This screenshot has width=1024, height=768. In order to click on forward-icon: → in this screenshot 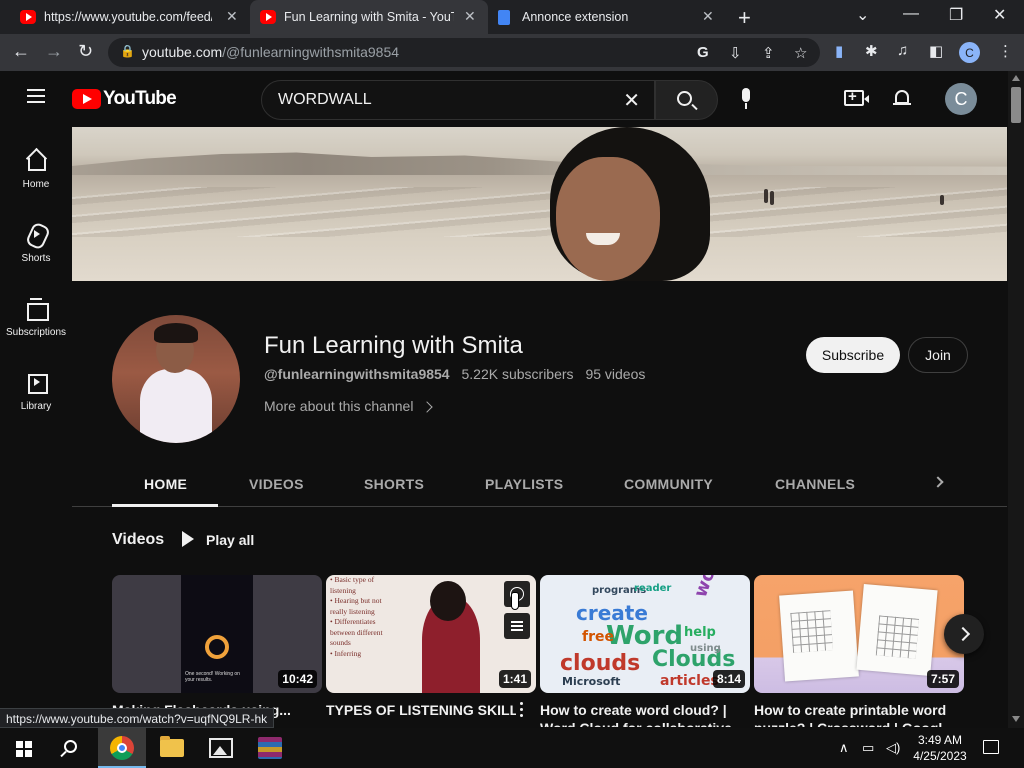, I will do `click(54, 51)`.